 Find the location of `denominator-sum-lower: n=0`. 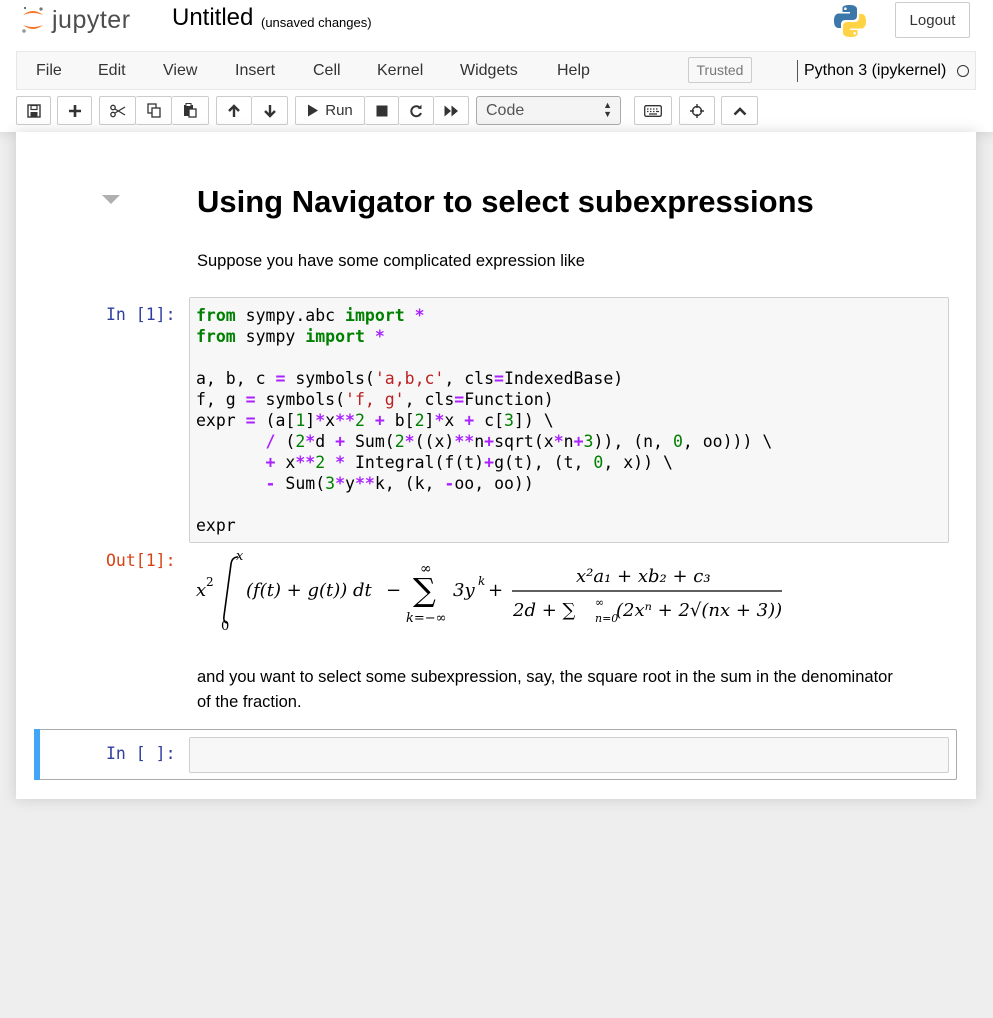

denominator-sum-lower: n=0 is located at coordinates (606, 618).